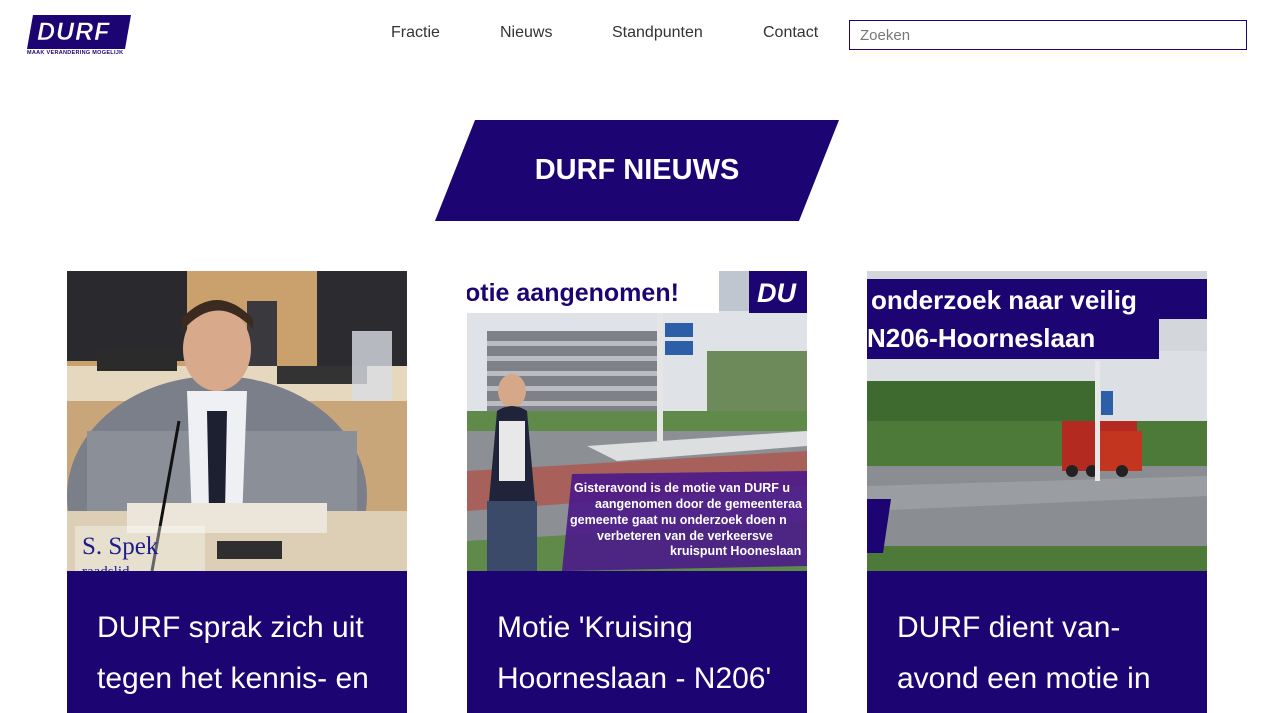 The width and height of the screenshot is (1273, 713). I want to click on news-card-2-title: Motie 'Kruising Hoorneslaan - N206', so click(642, 653).